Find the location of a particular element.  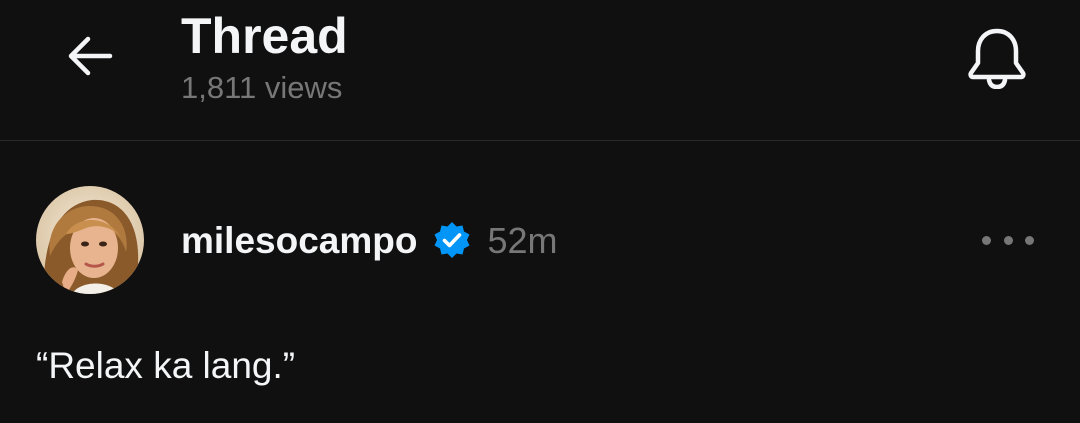

post-header: milesocampo 52m is located at coordinates (369, 241).